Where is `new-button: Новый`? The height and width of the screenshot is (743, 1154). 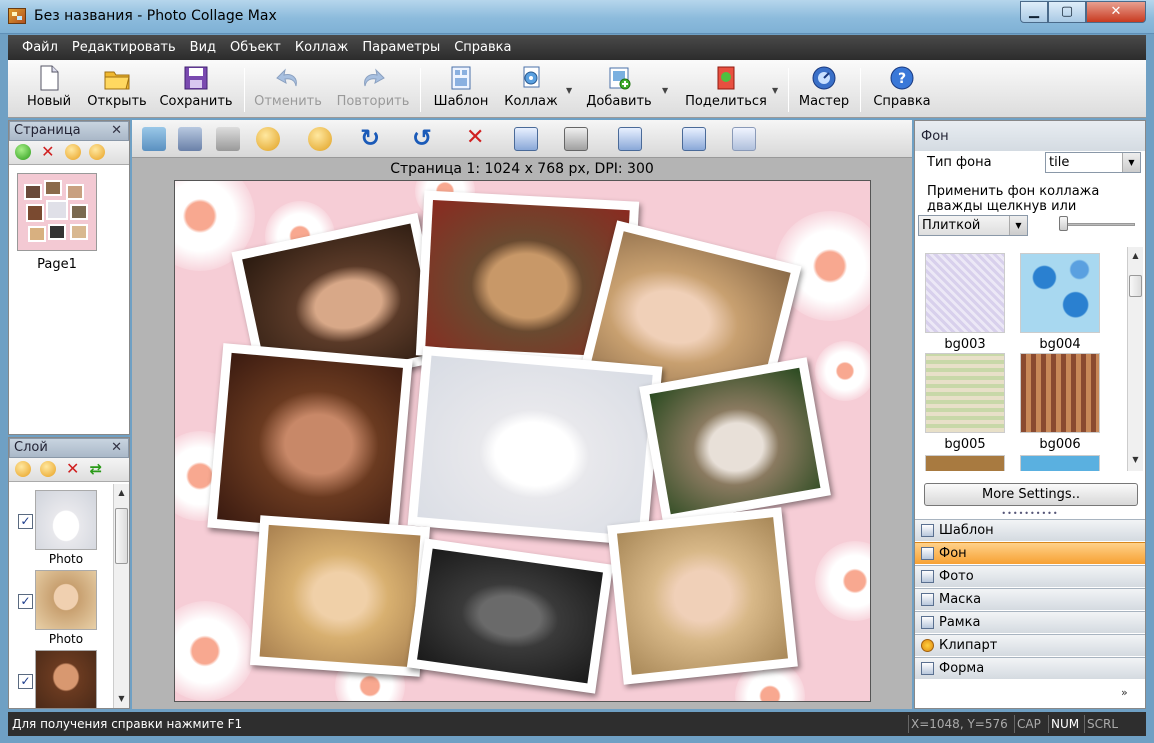
new-button: Новый is located at coordinates (49, 89).